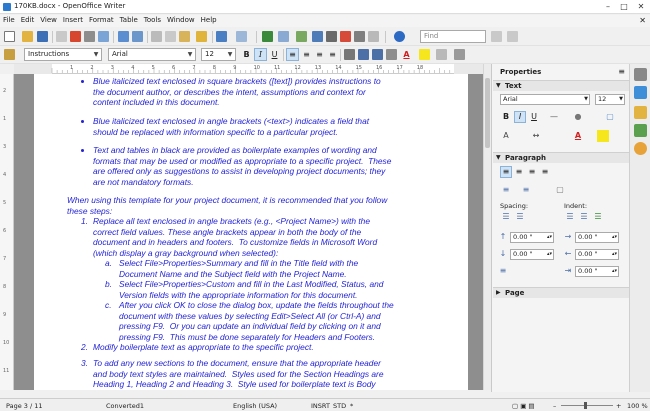 This screenshot has width=650, height=411. Describe the element at coordinates (545, 99) in the screenshot. I see `sidebar-font-select: Arial ▼` at that location.